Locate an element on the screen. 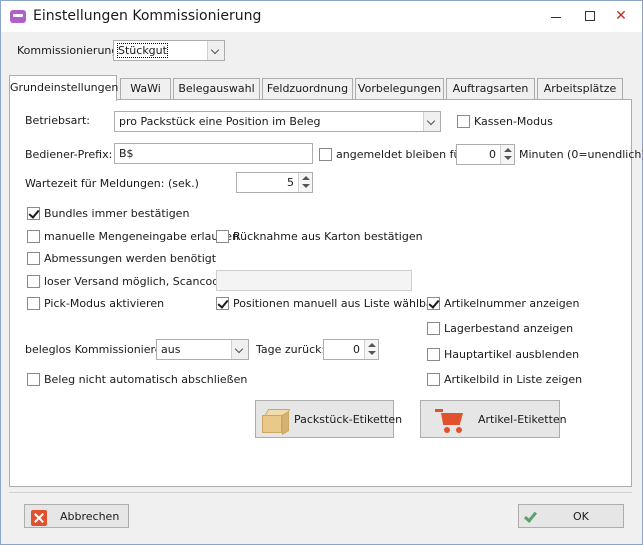 The image size is (643, 545). kommissionierung-value: Stückgut is located at coordinates (142, 50).